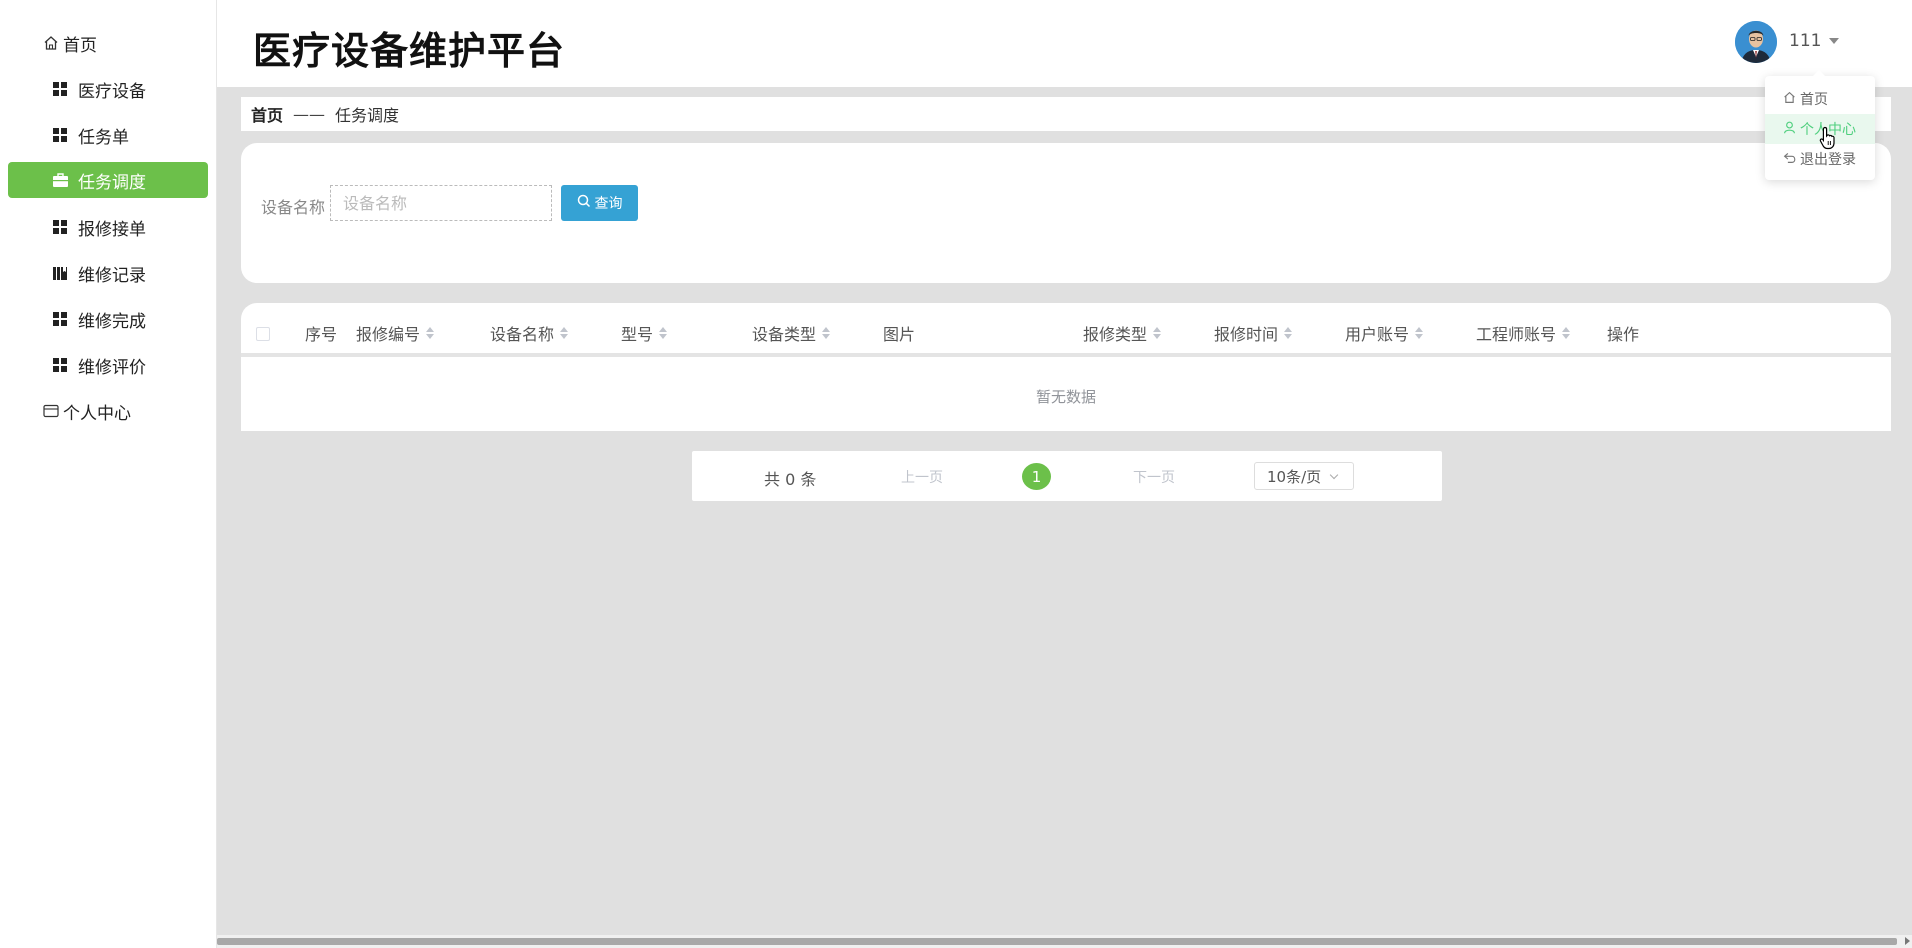 This screenshot has width=1912, height=948. I want to click on column-header-repair-time: 报修时间, so click(1253, 333).